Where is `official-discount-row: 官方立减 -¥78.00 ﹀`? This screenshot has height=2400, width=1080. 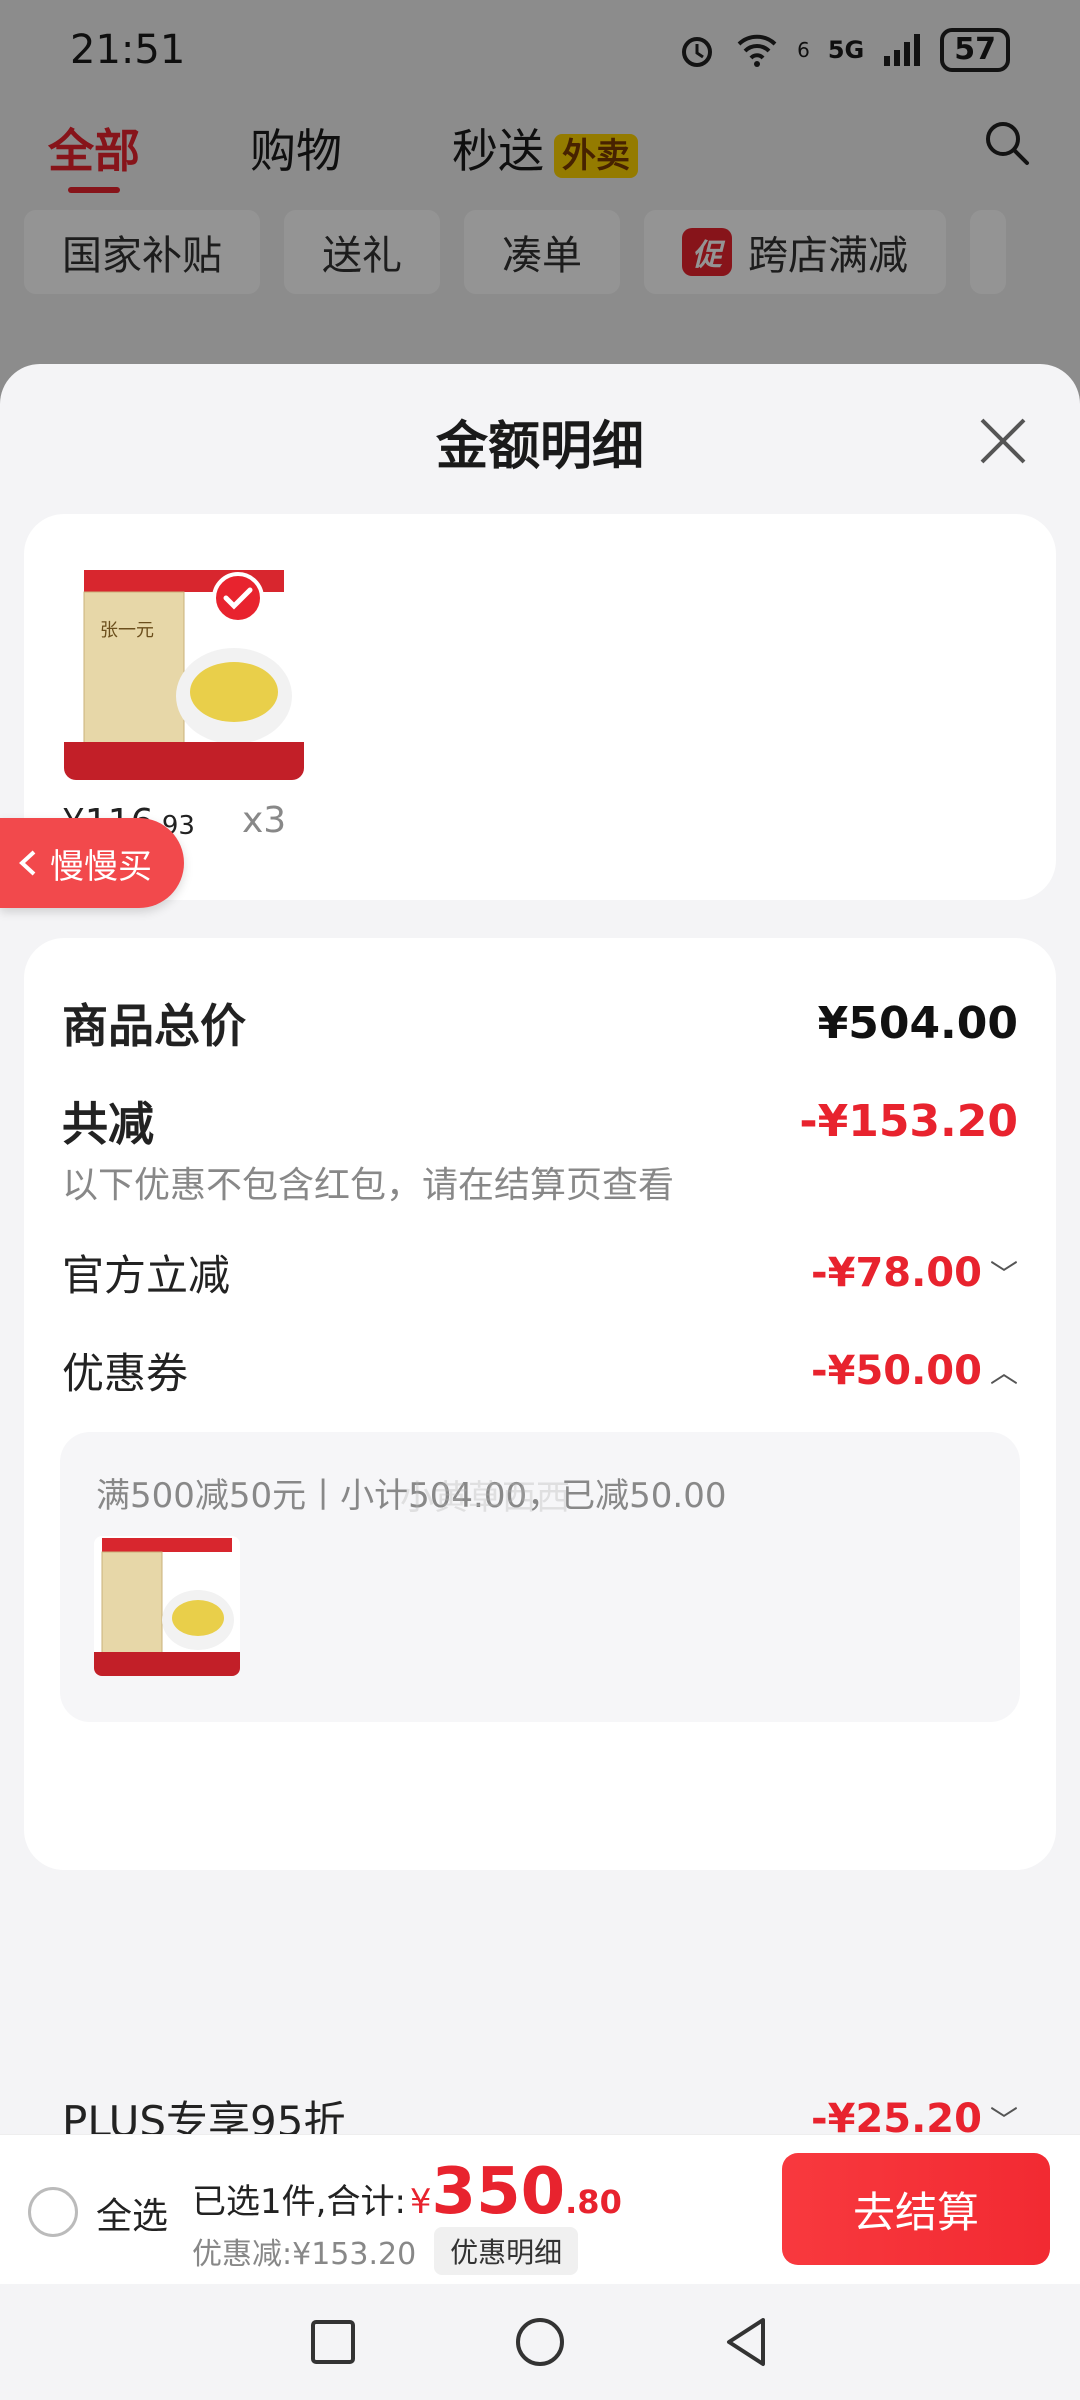
official-discount-row: 官方立减 -¥78.00 ﹀ is located at coordinates (540, 1272).